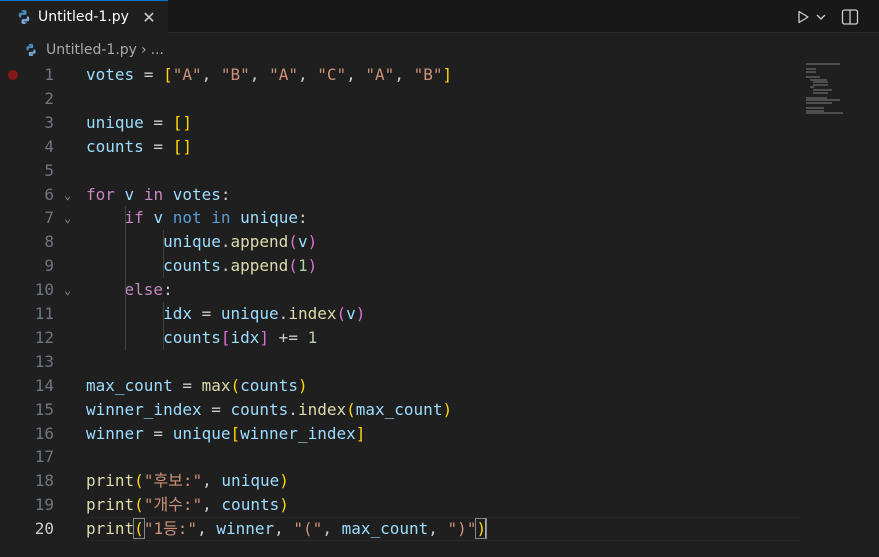 The height and width of the screenshot is (557, 879). I want to click on code-token: else, so click(144, 290).